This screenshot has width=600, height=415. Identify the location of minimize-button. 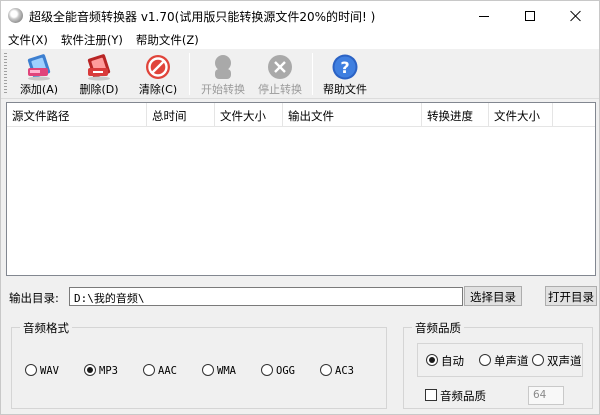
(484, 16).